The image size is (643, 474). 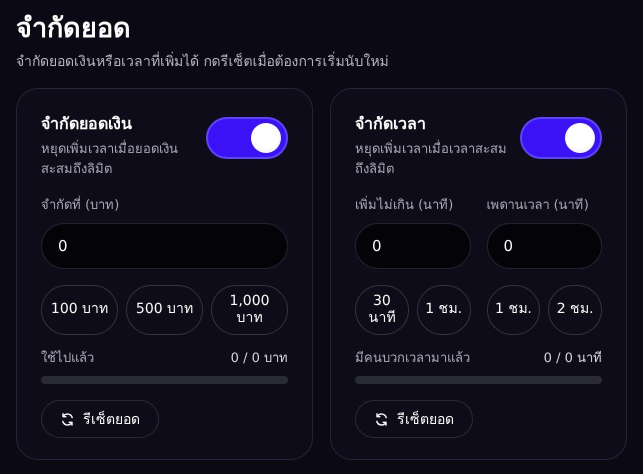 I want to click on card-description: หยุดเพิ่มเวลาเมื่อเวลาสะสมถึงลิมิต, so click(x=433, y=160).